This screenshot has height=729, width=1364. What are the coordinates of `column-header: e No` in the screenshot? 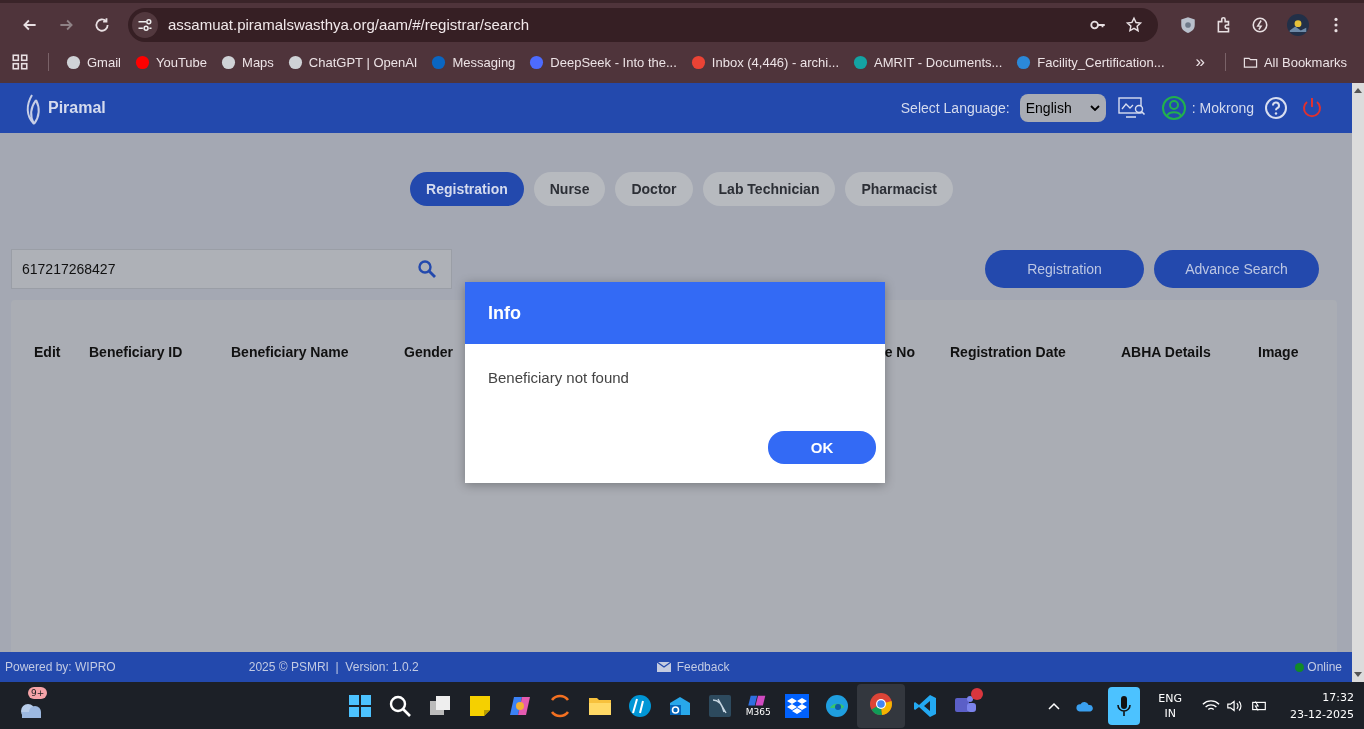 It's located at (899, 352).